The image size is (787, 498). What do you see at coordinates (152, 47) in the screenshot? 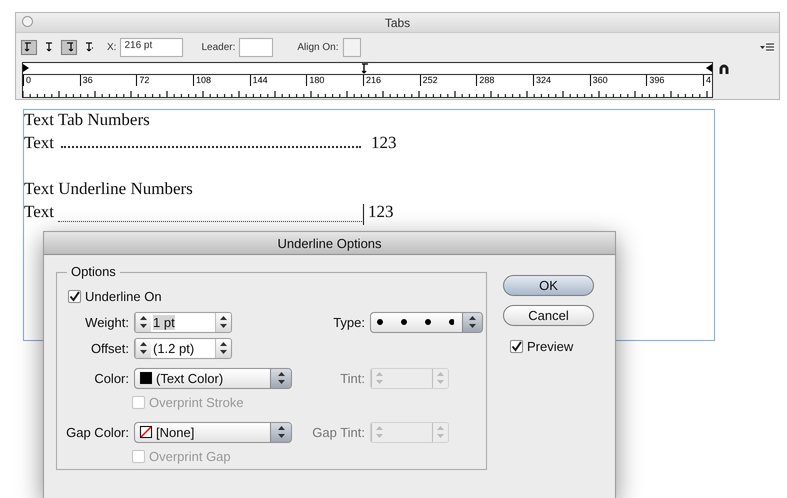
I see `x-position-field: 216 pt` at bounding box center [152, 47].